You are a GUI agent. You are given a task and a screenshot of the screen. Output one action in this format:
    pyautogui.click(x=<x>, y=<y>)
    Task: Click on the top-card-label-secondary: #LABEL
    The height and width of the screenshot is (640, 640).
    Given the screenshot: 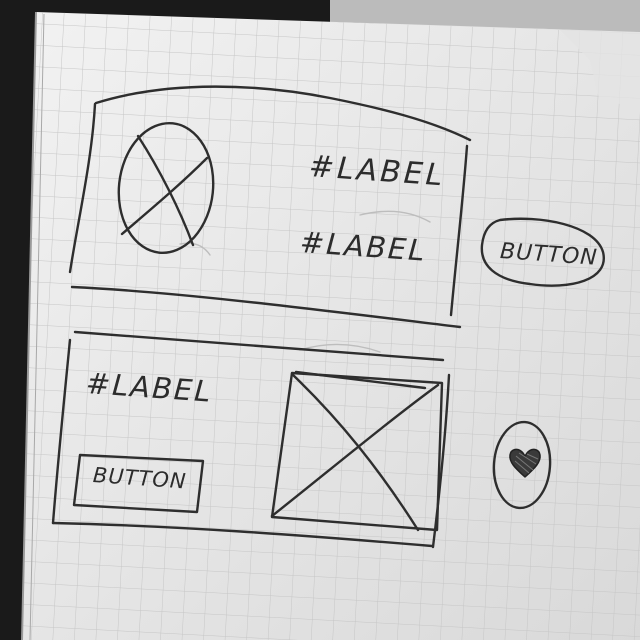 What is the action you would take?
    pyautogui.click(x=363, y=246)
    